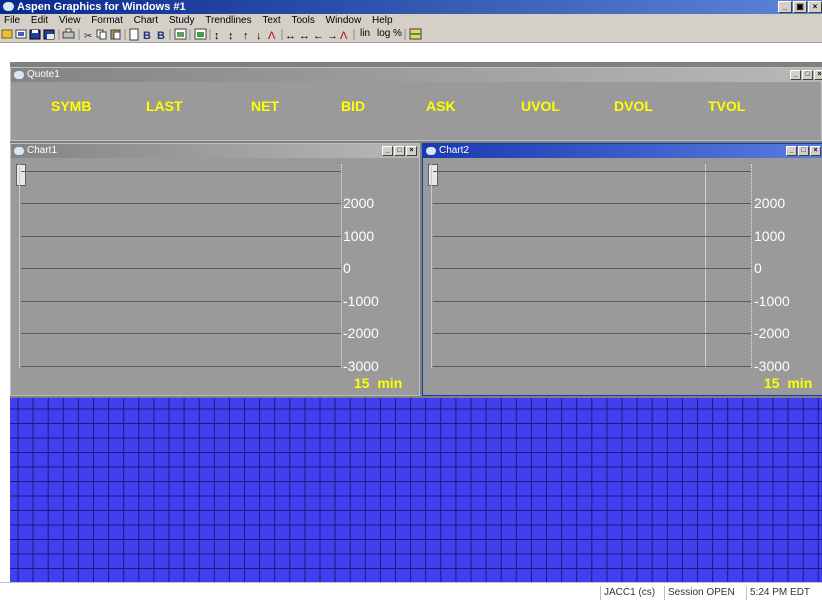  I want to click on app-icon, so click(8, 6).